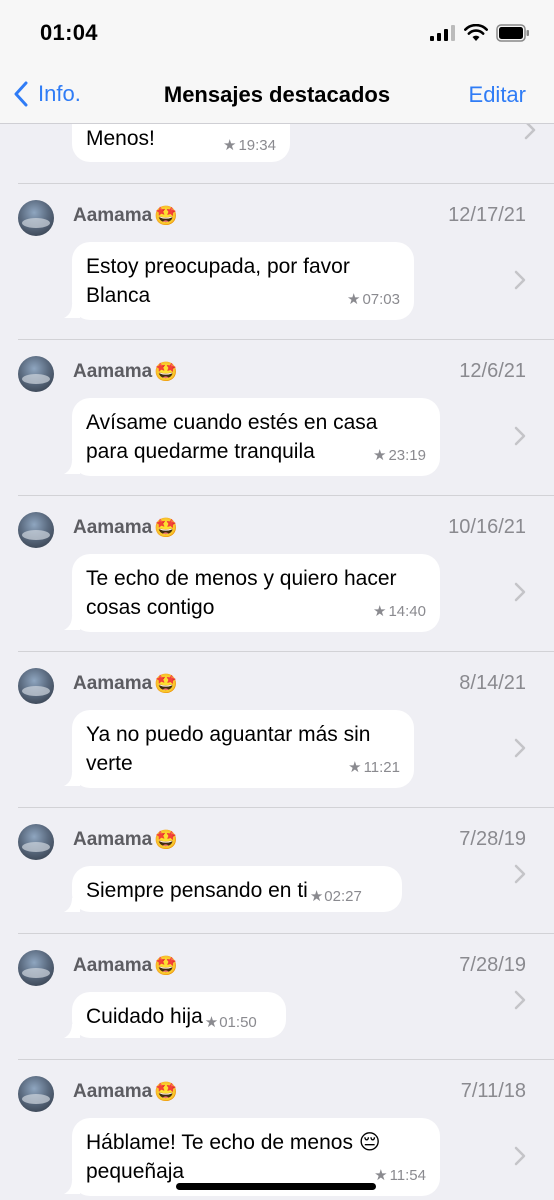 The height and width of the screenshot is (1200, 554). What do you see at coordinates (487, 215) in the screenshot?
I see `message-date: 12/17/21` at bounding box center [487, 215].